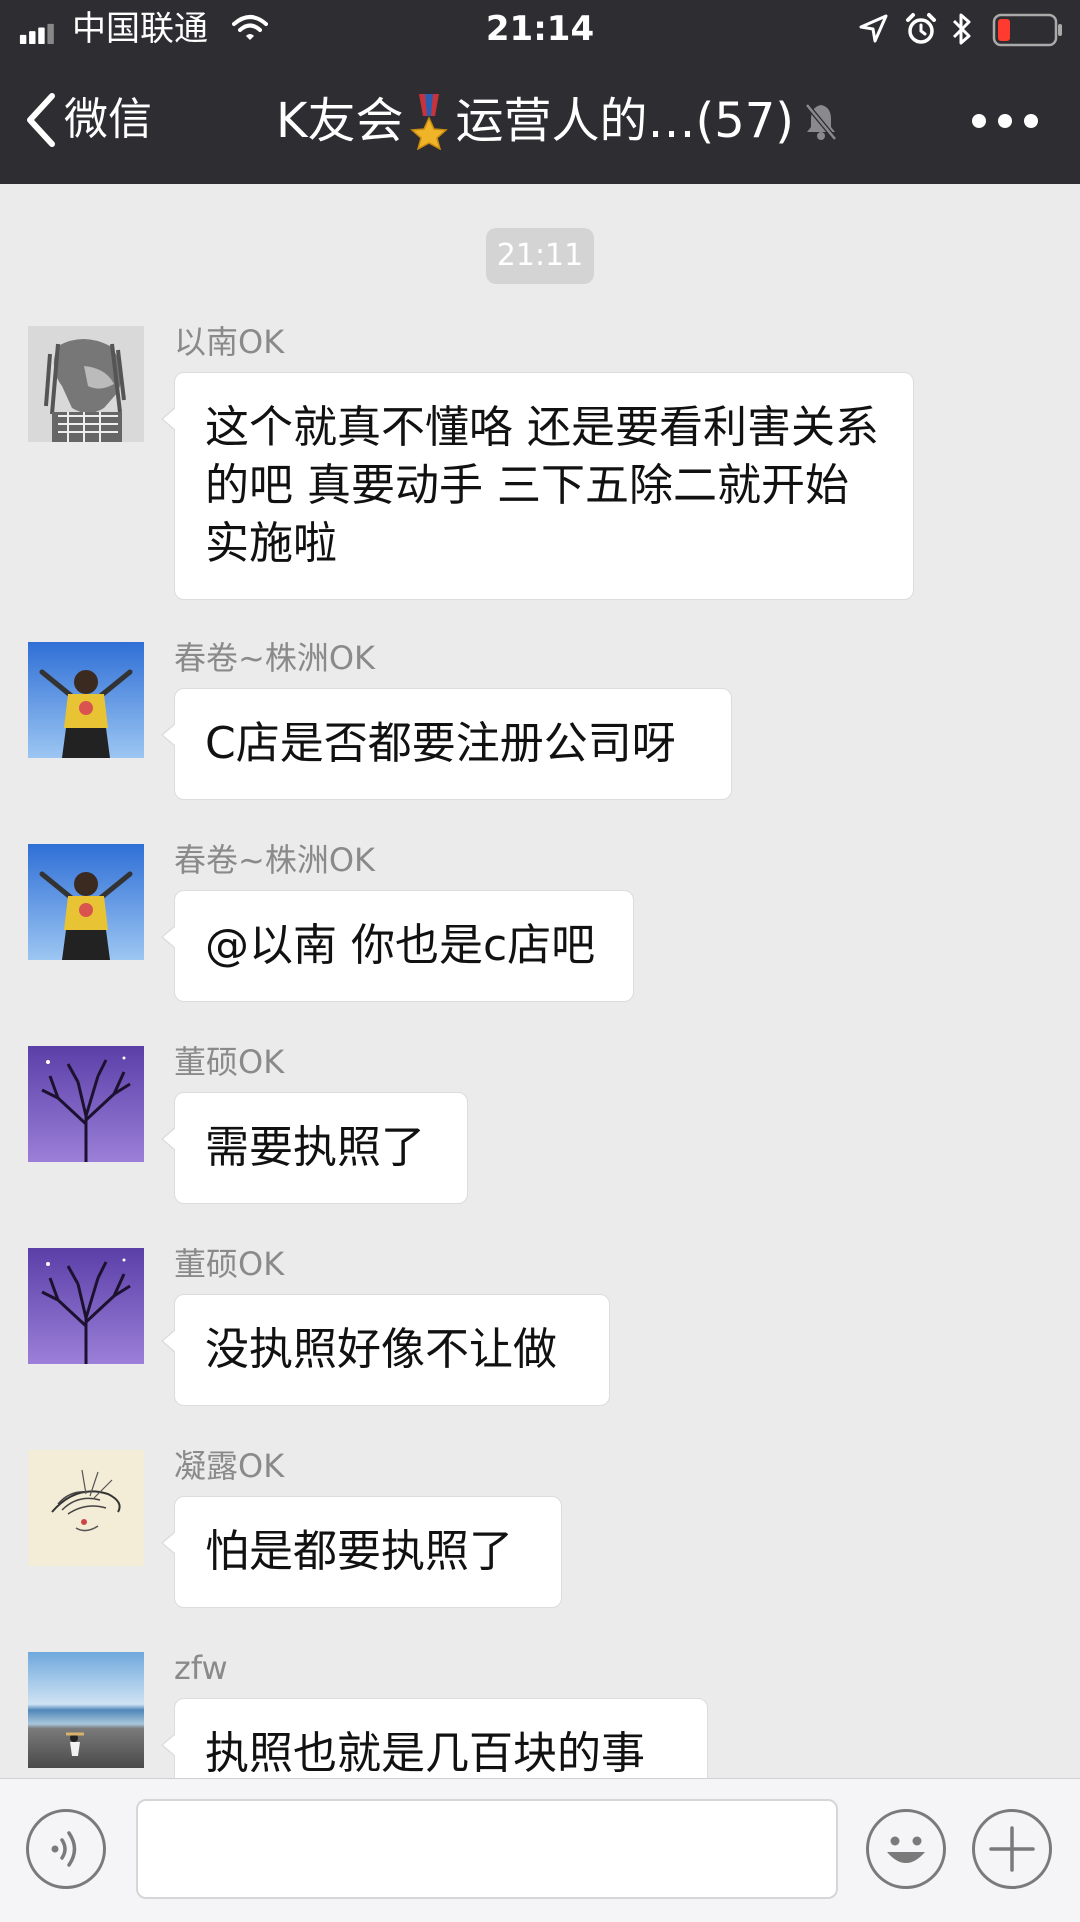 The image size is (1080, 1922). Describe the element at coordinates (86, 384) in the screenshot. I see `lion-avatar` at that location.